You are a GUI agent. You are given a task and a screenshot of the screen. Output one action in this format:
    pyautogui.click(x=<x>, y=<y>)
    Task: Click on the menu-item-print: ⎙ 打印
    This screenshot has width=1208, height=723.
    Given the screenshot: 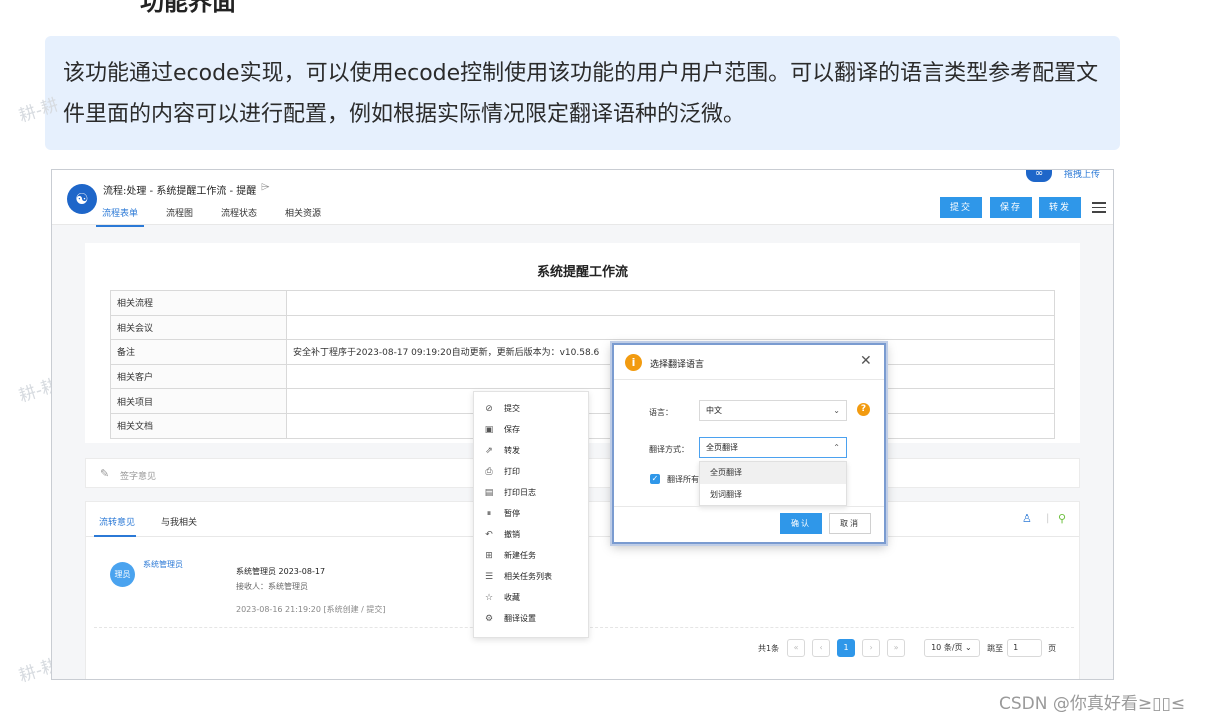 What is the action you would take?
    pyautogui.click(x=531, y=471)
    